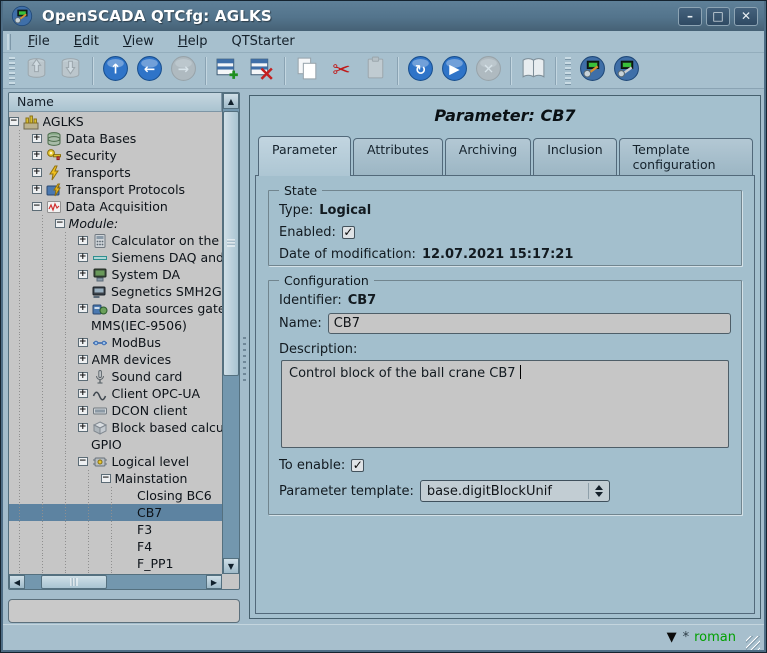  Describe the element at coordinates (626, 71) in the screenshot. I see `vision-button` at that location.